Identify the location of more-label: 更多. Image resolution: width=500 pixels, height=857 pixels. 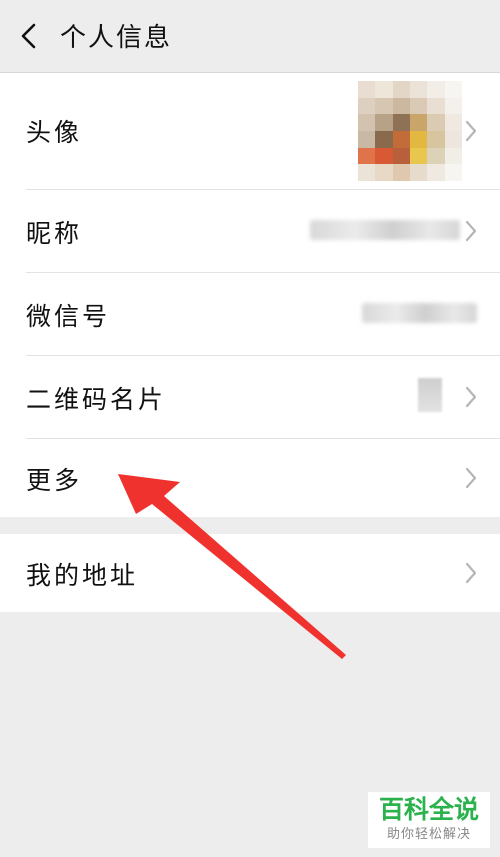
(54, 480).